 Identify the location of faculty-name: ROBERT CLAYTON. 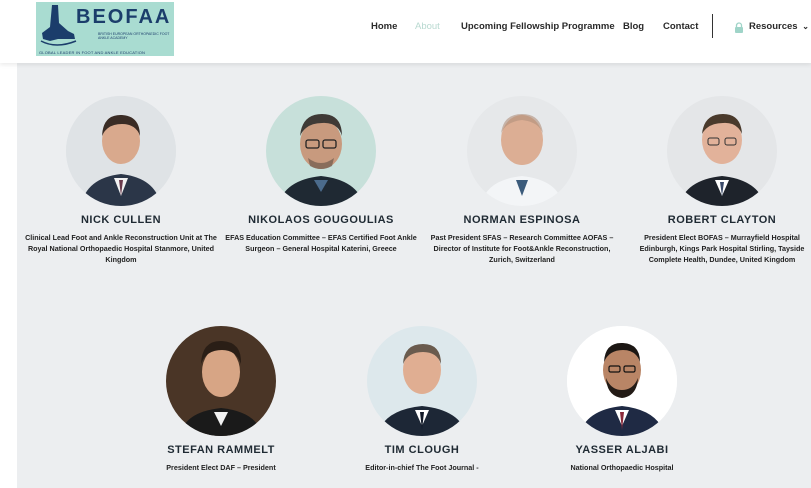
(722, 220).